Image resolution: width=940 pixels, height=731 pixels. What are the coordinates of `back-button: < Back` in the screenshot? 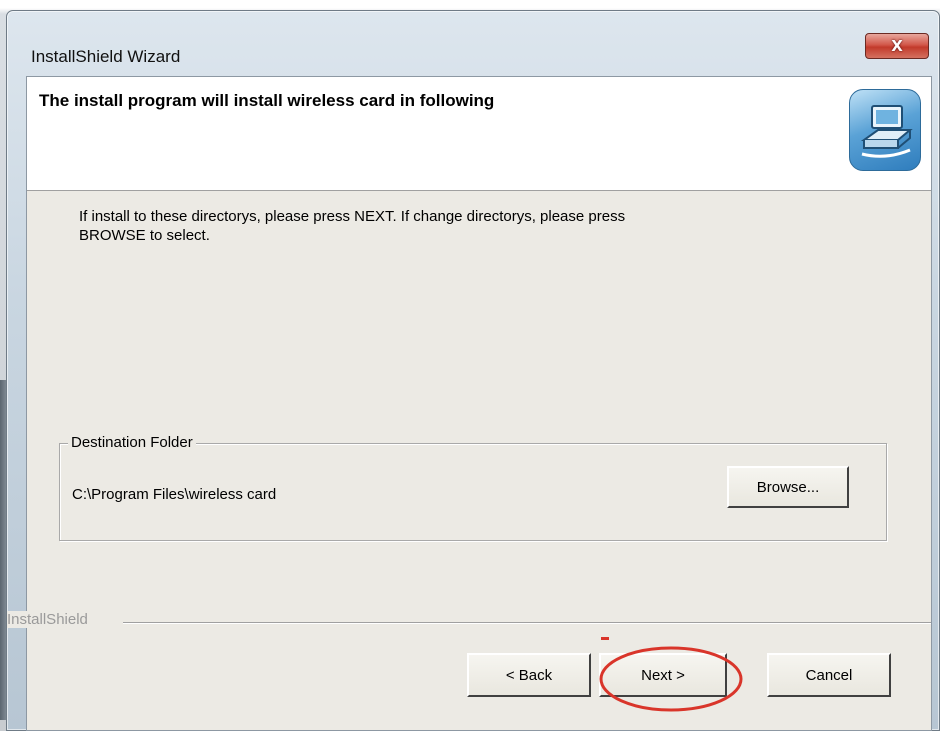 It's located at (529, 675).